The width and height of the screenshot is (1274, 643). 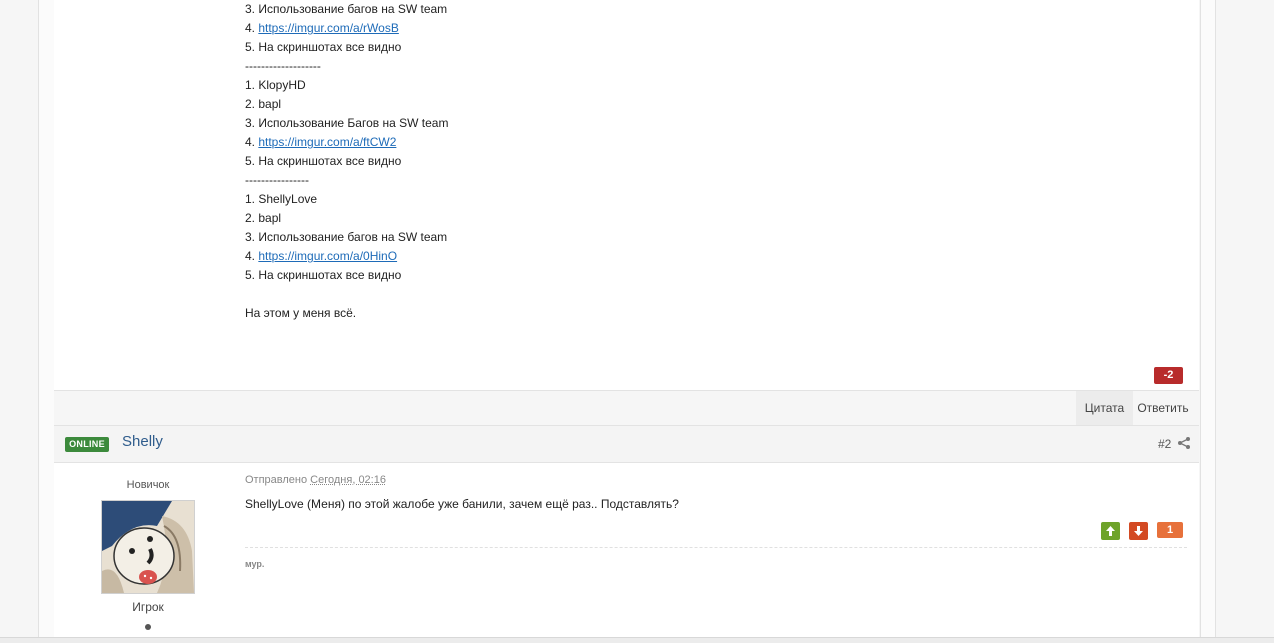 I want to click on post-date-line: Отправлено Сегодня, 02:16, so click(x=315, y=480).